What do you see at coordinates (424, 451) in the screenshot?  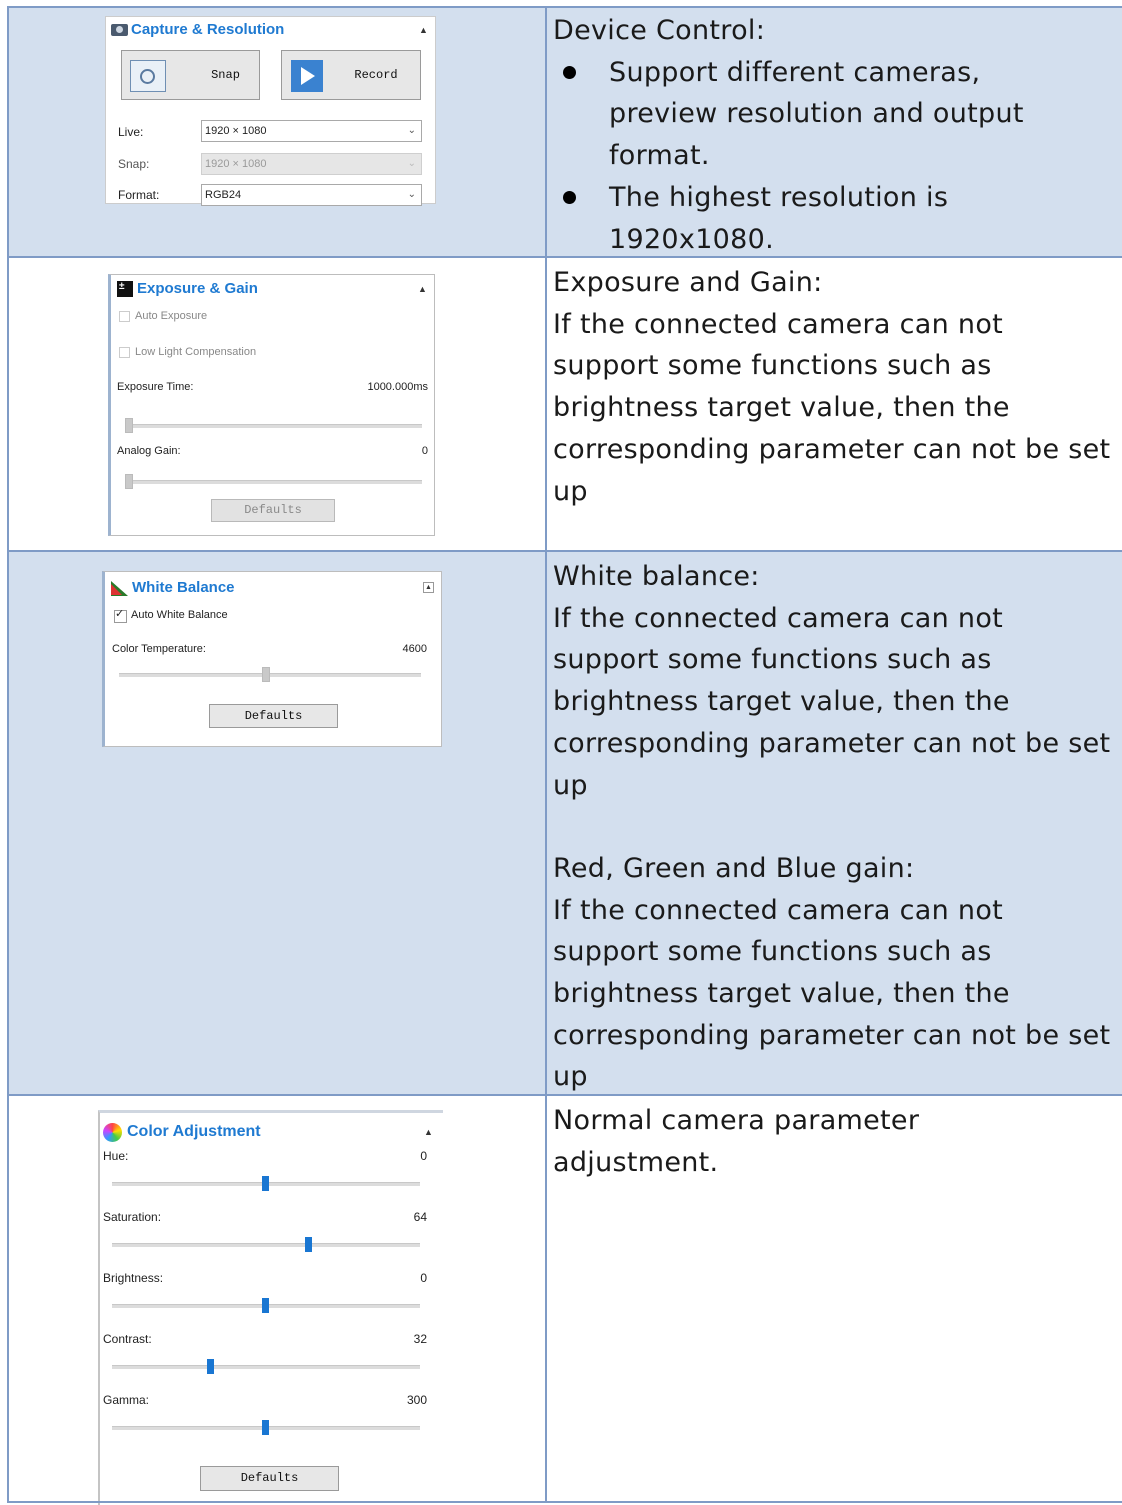 I see `analog-gain-value: 0` at bounding box center [424, 451].